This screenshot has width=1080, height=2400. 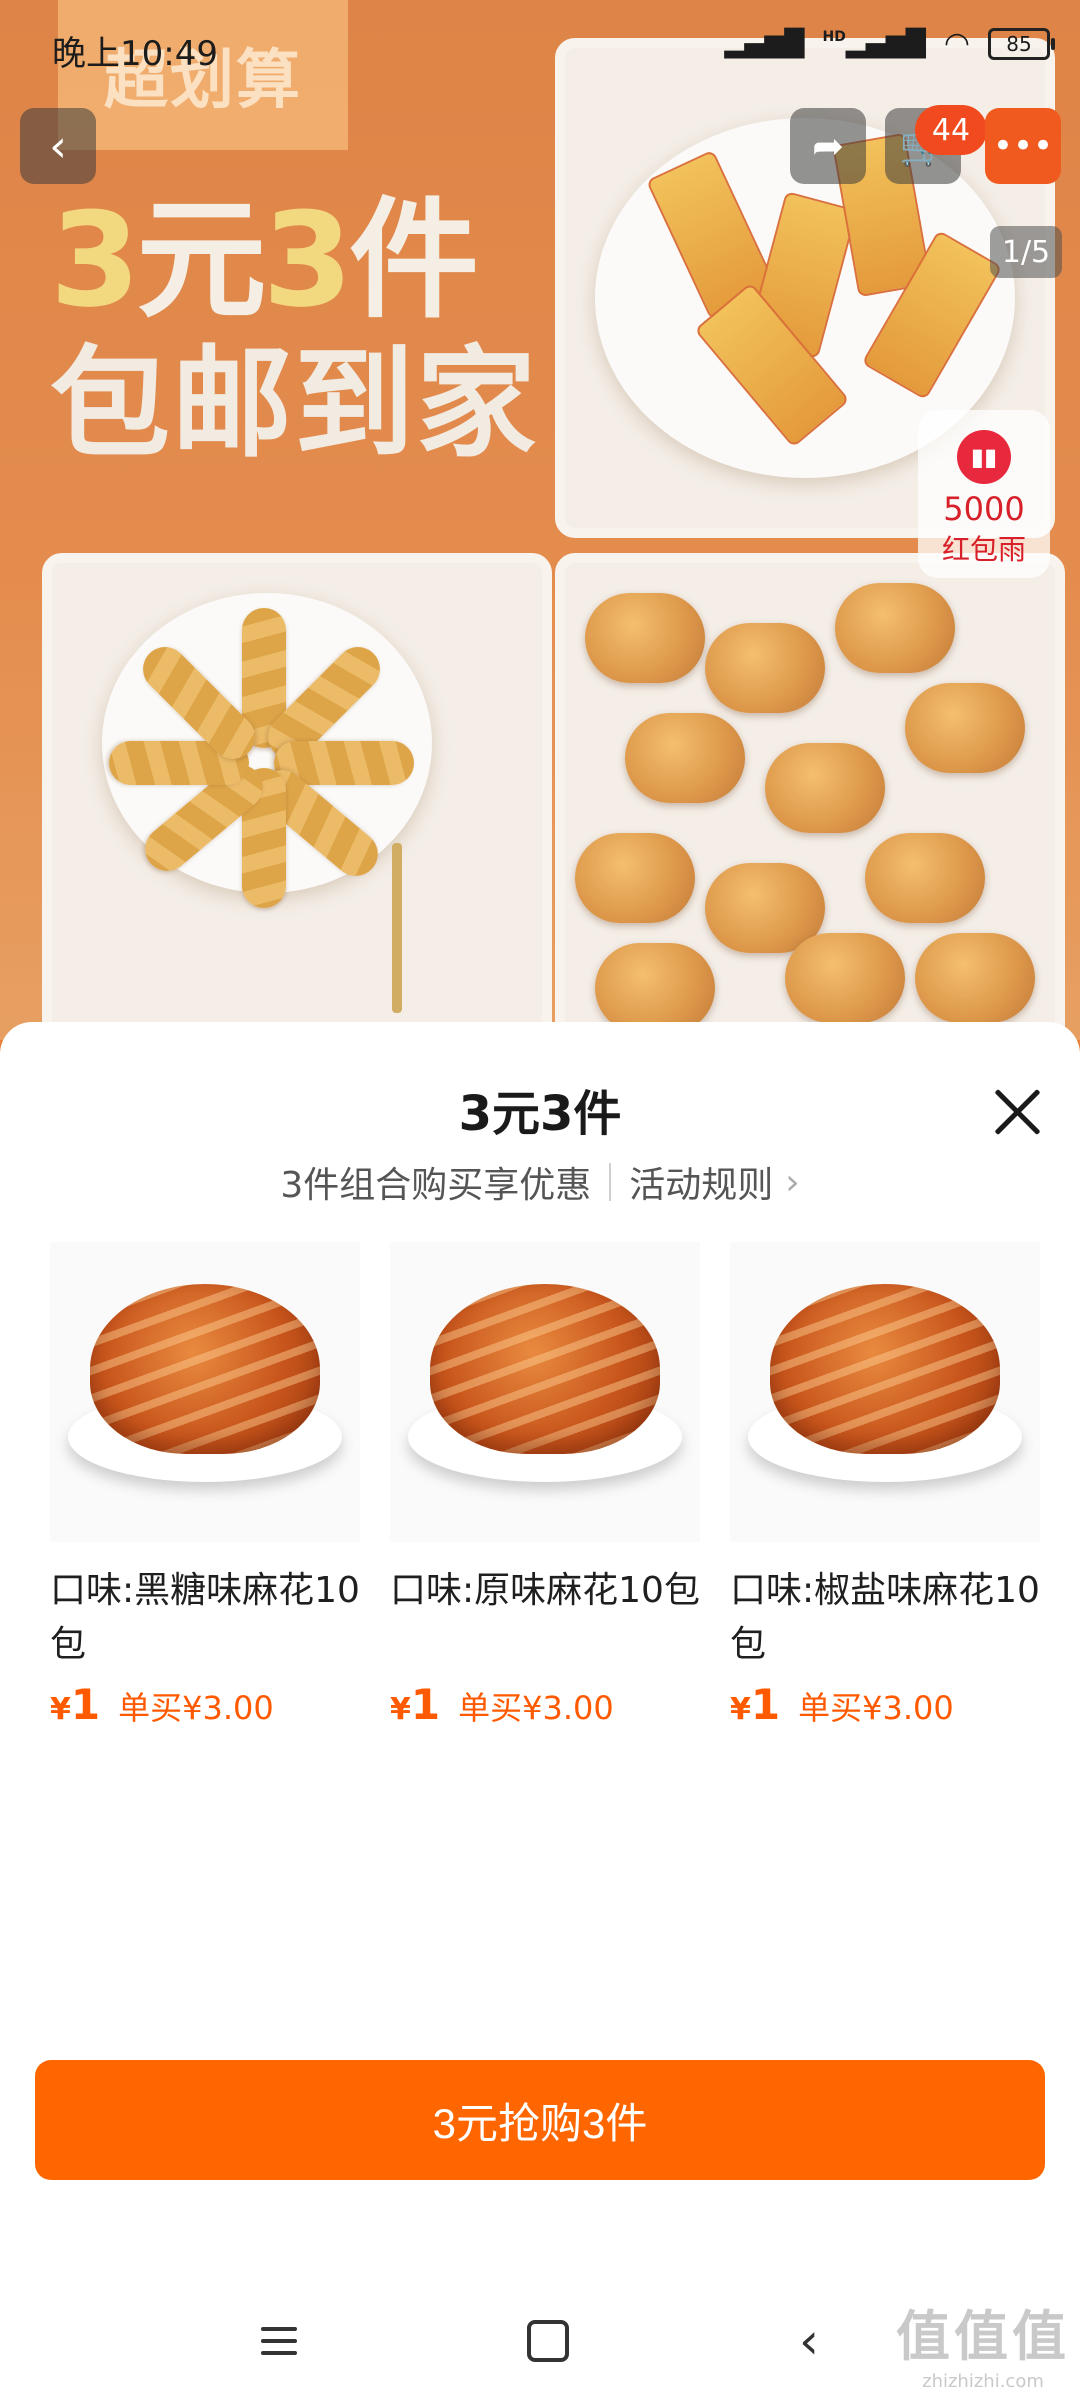 What do you see at coordinates (983, 549) in the screenshot?
I see `red-packet-label: 红包雨` at bounding box center [983, 549].